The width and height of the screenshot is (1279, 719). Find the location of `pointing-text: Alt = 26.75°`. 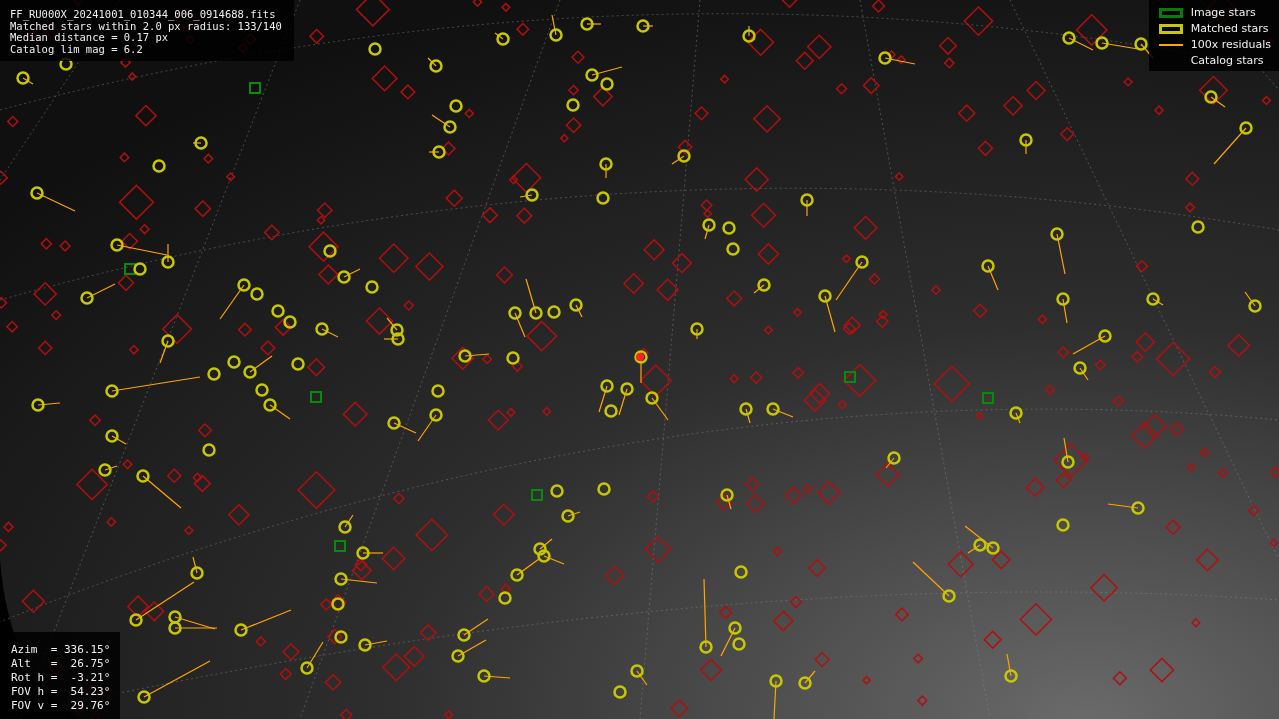

pointing-text: Alt = 26.75° is located at coordinates (61, 664).